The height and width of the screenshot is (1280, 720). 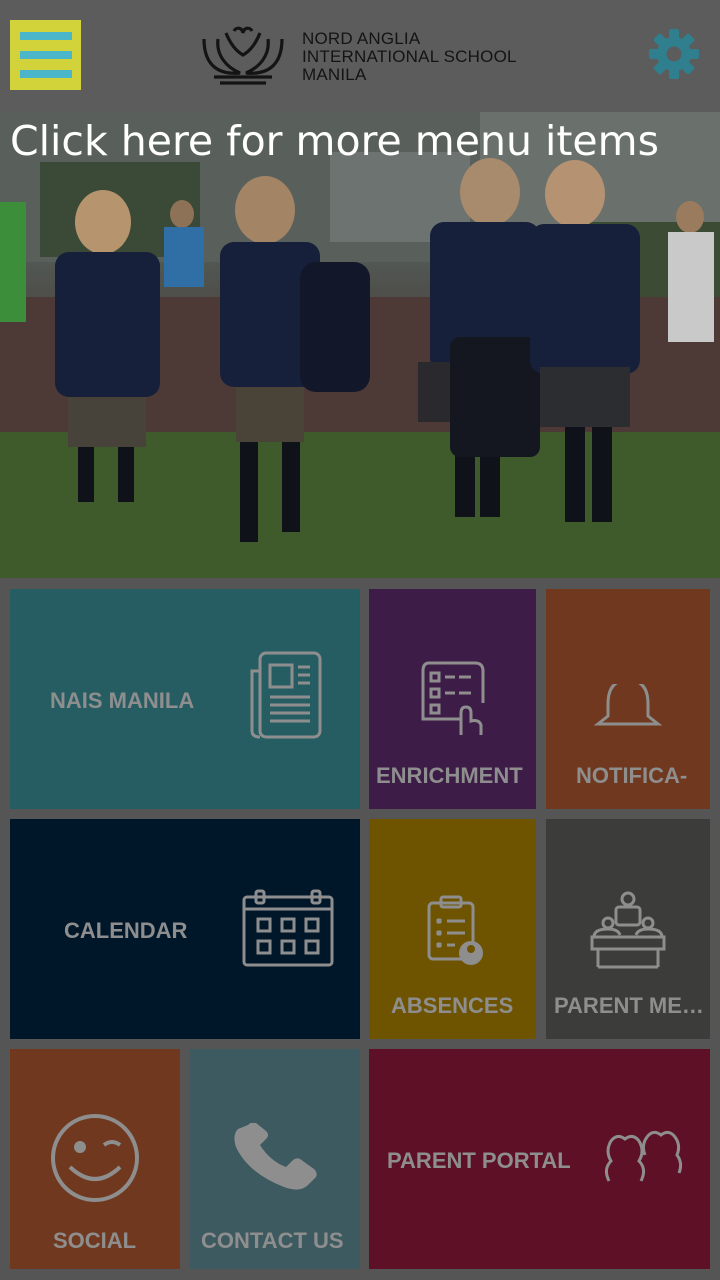 I want to click on app-header: NORD ANGLIA INTERNATIONAL SCHOOL MANILA, so click(x=360, y=56).